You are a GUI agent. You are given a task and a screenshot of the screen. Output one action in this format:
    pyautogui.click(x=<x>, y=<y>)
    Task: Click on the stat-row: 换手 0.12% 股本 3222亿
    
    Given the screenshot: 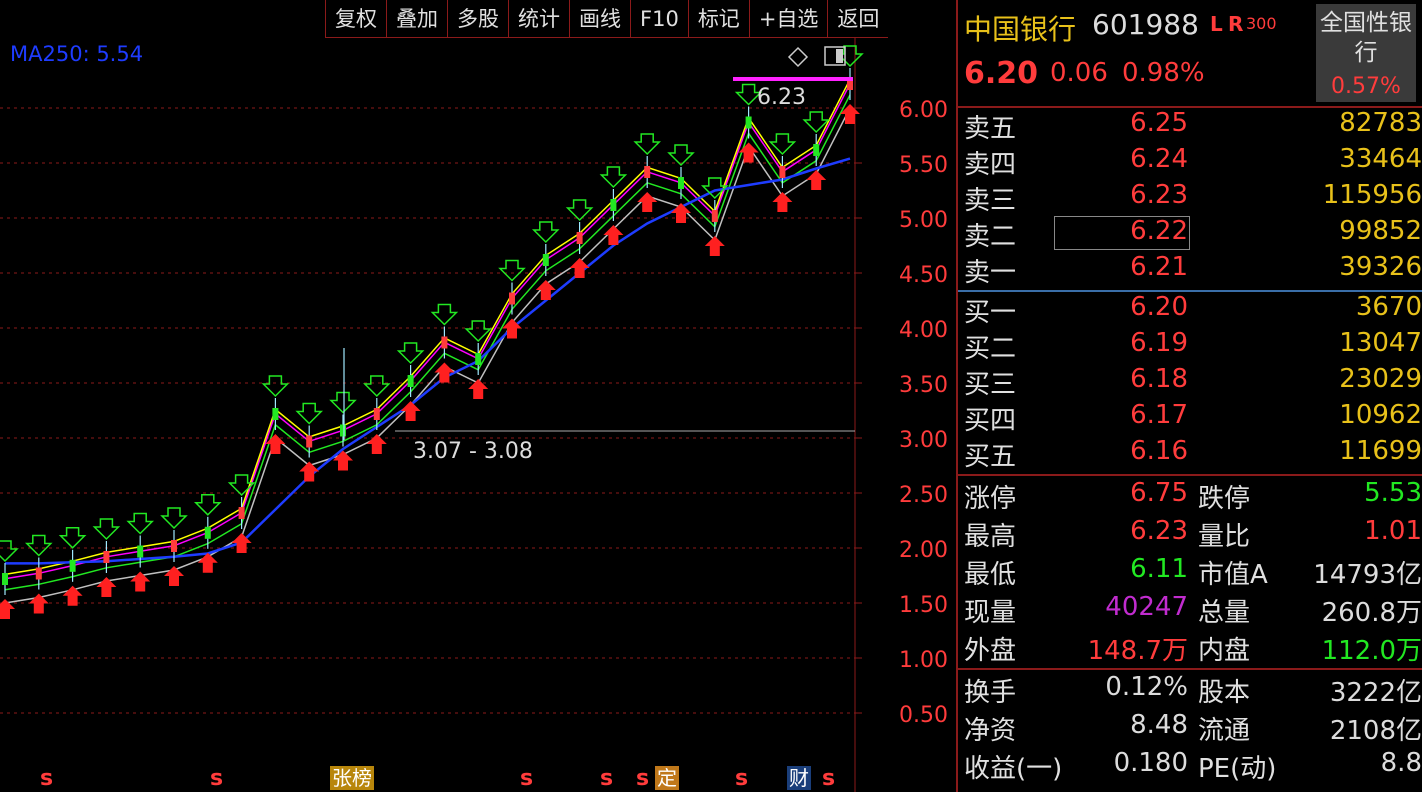 What is the action you would take?
    pyautogui.click(x=1190, y=691)
    